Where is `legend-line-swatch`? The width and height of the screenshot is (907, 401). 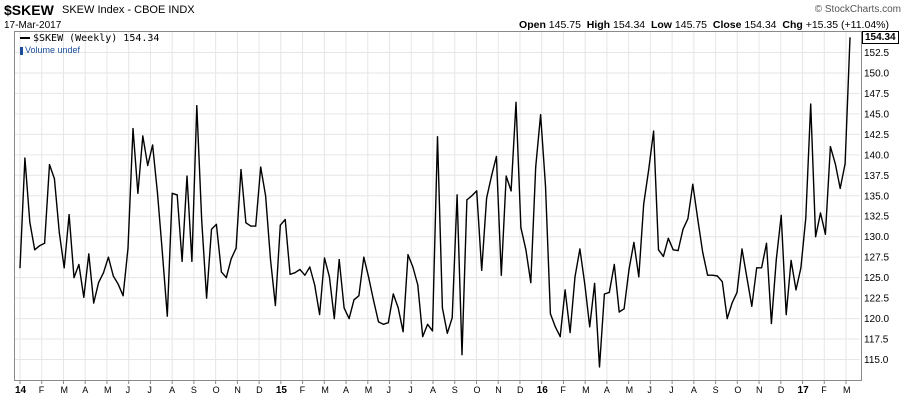 legend-line-swatch is located at coordinates (25, 38).